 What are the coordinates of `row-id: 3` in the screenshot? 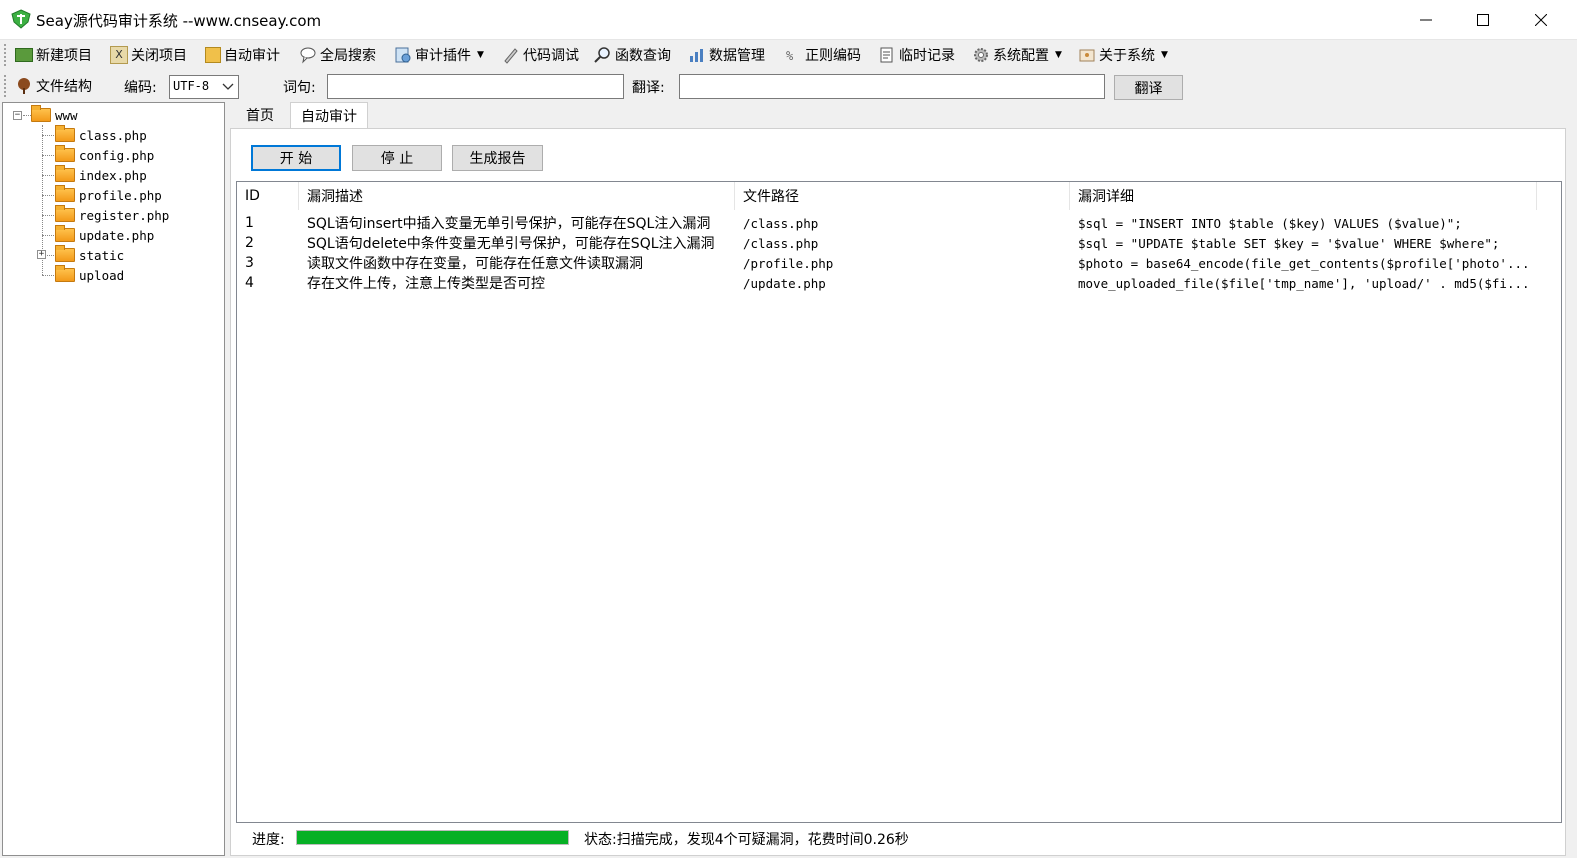 It's located at (249, 263).